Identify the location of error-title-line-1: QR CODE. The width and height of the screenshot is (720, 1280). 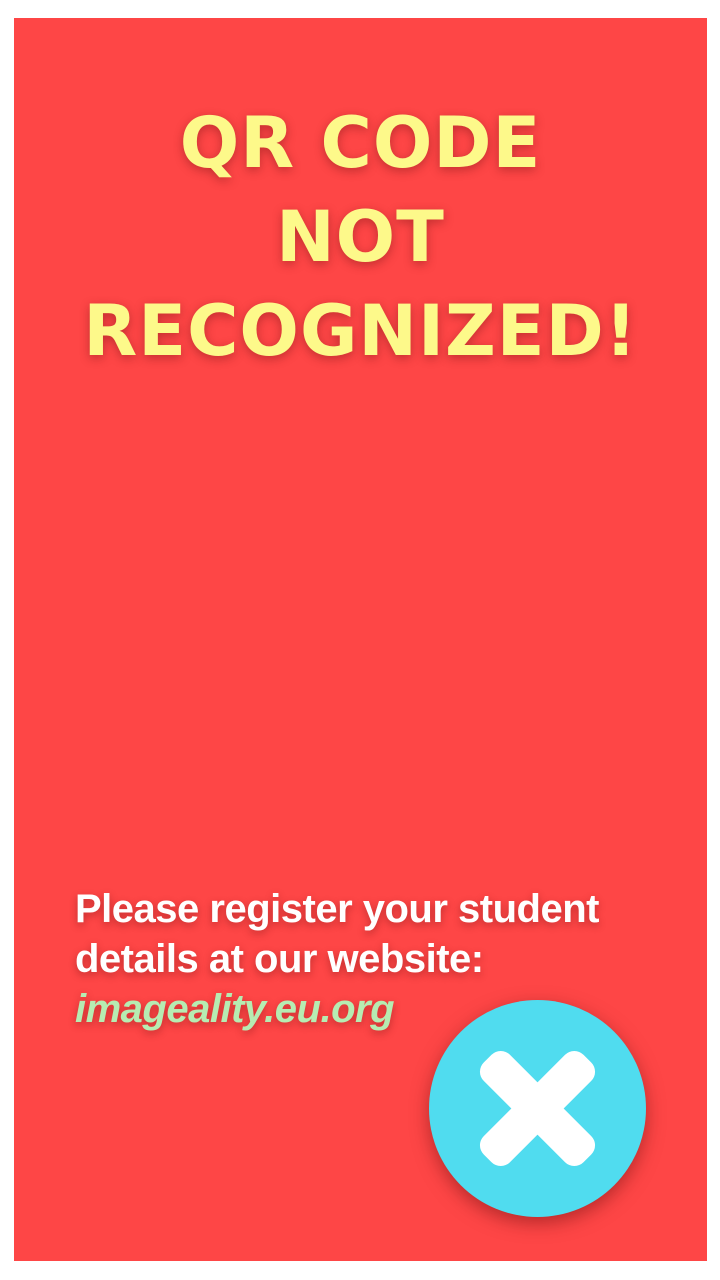
(360, 143).